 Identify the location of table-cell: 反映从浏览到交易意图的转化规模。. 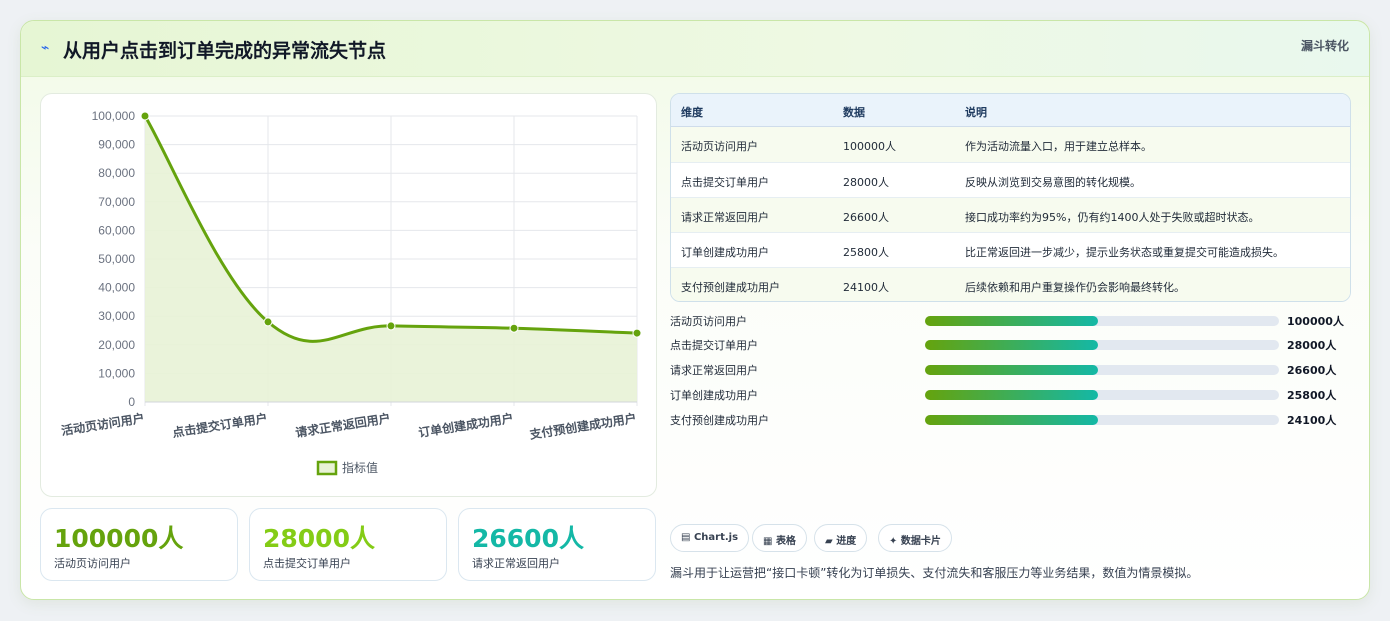
(1053, 182).